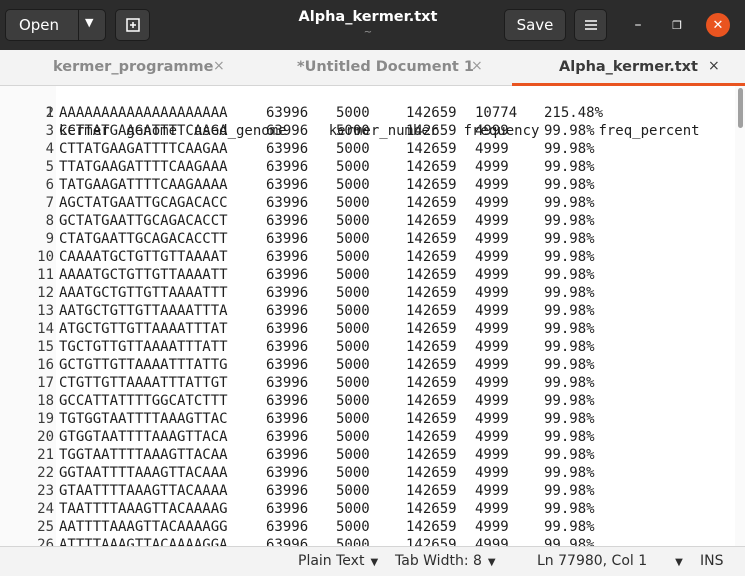  What do you see at coordinates (718, 25) in the screenshot?
I see `close-window-icon: ✕` at bounding box center [718, 25].